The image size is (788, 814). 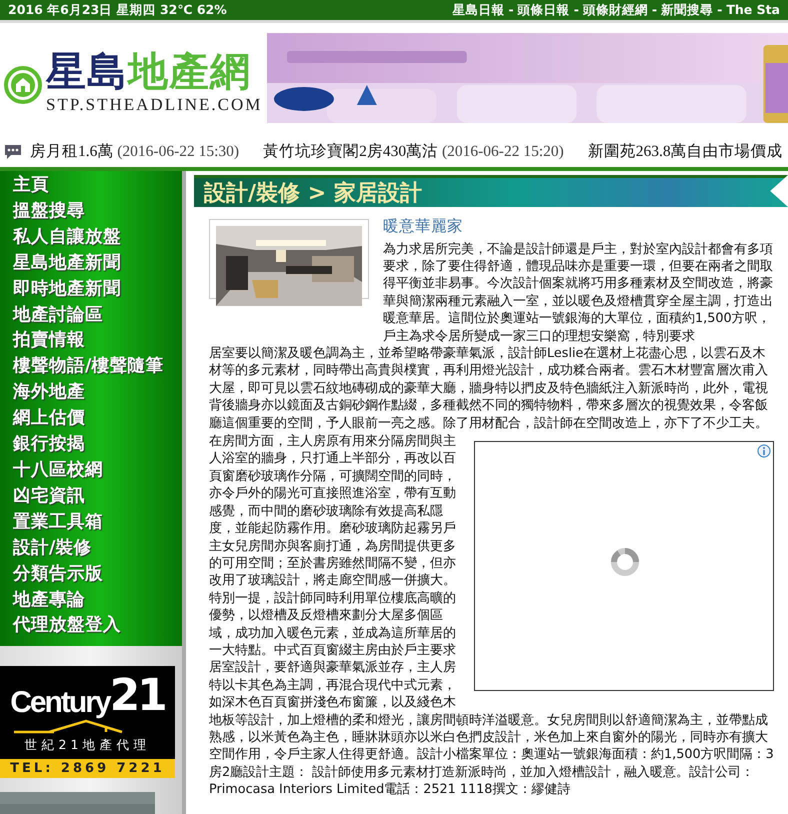 I want to click on sidebar-link: 代理放盤登入, so click(x=91, y=626).